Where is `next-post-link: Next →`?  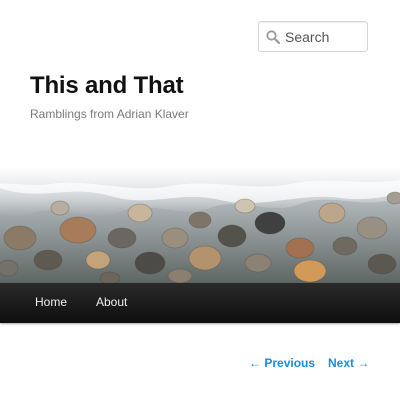
next-post-link: Next → is located at coordinates (348, 363).